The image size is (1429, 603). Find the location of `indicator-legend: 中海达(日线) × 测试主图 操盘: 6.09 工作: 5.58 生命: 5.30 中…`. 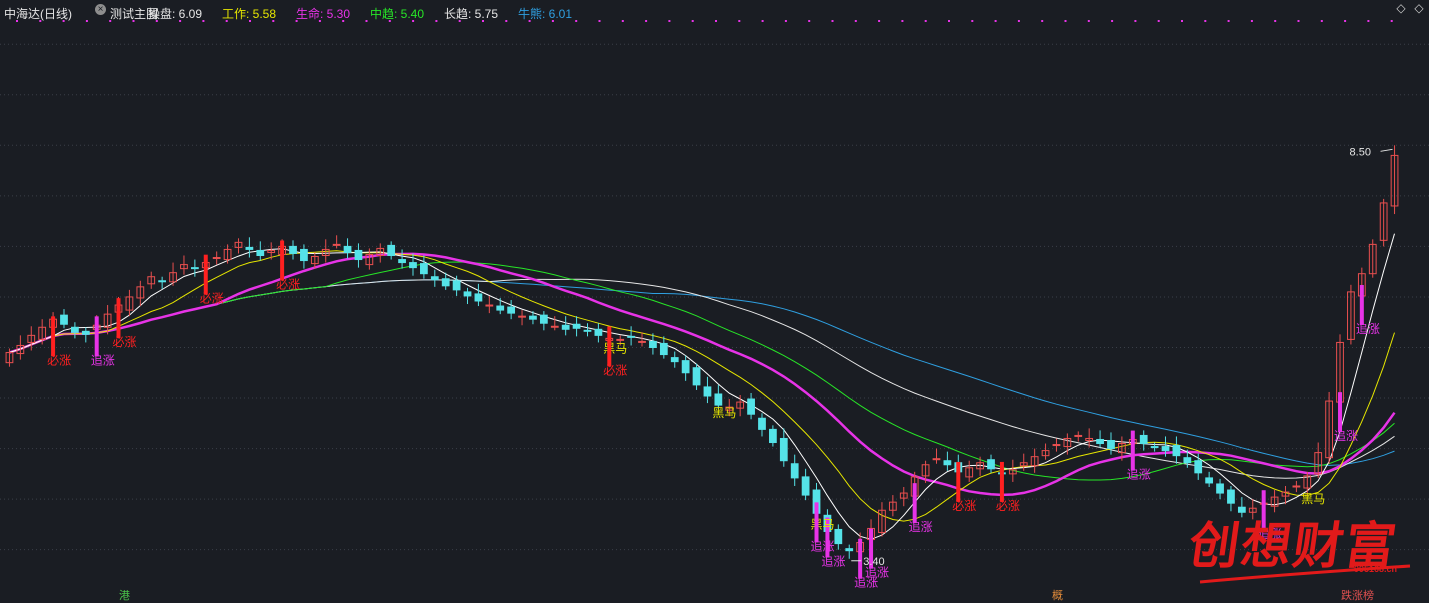

indicator-legend: 中海达(日线) × 测试主图 操盘: 6.09 工作: 5.58 生命: 5.30 中… is located at coordinates (714, 12).